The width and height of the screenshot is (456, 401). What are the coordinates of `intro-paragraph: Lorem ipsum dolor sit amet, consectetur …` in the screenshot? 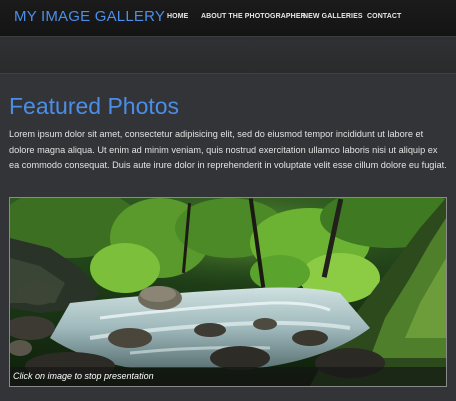 It's located at (228, 149).